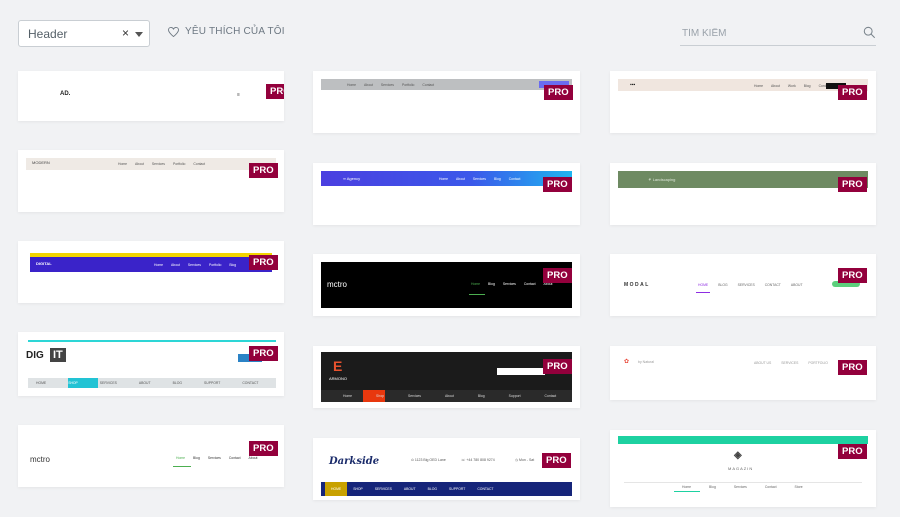  Describe the element at coordinates (743, 194) in the screenshot. I see `template-card: ⚘ Landscaping PRO` at that location.